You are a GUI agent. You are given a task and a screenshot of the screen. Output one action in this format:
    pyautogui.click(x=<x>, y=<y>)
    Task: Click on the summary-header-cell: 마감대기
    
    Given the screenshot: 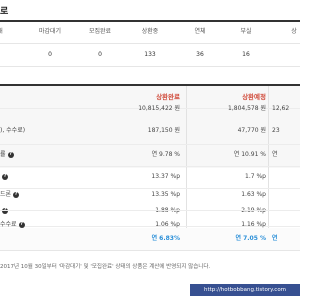 What is the action you would take?
    pyautogui.click(x=50, y=31)
    